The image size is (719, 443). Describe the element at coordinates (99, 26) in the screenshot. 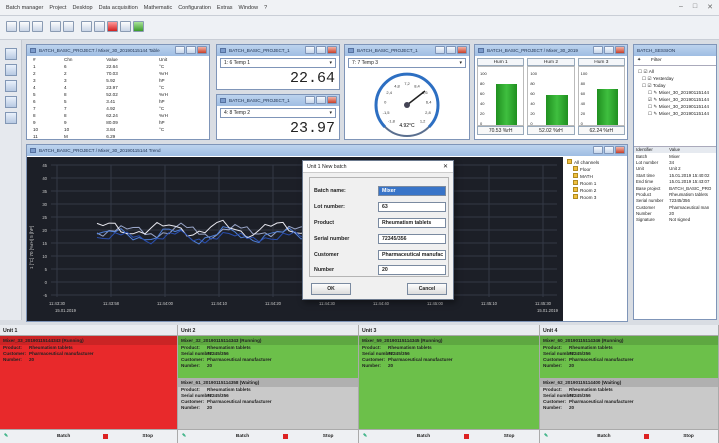

I see `chart-icon` at that location.